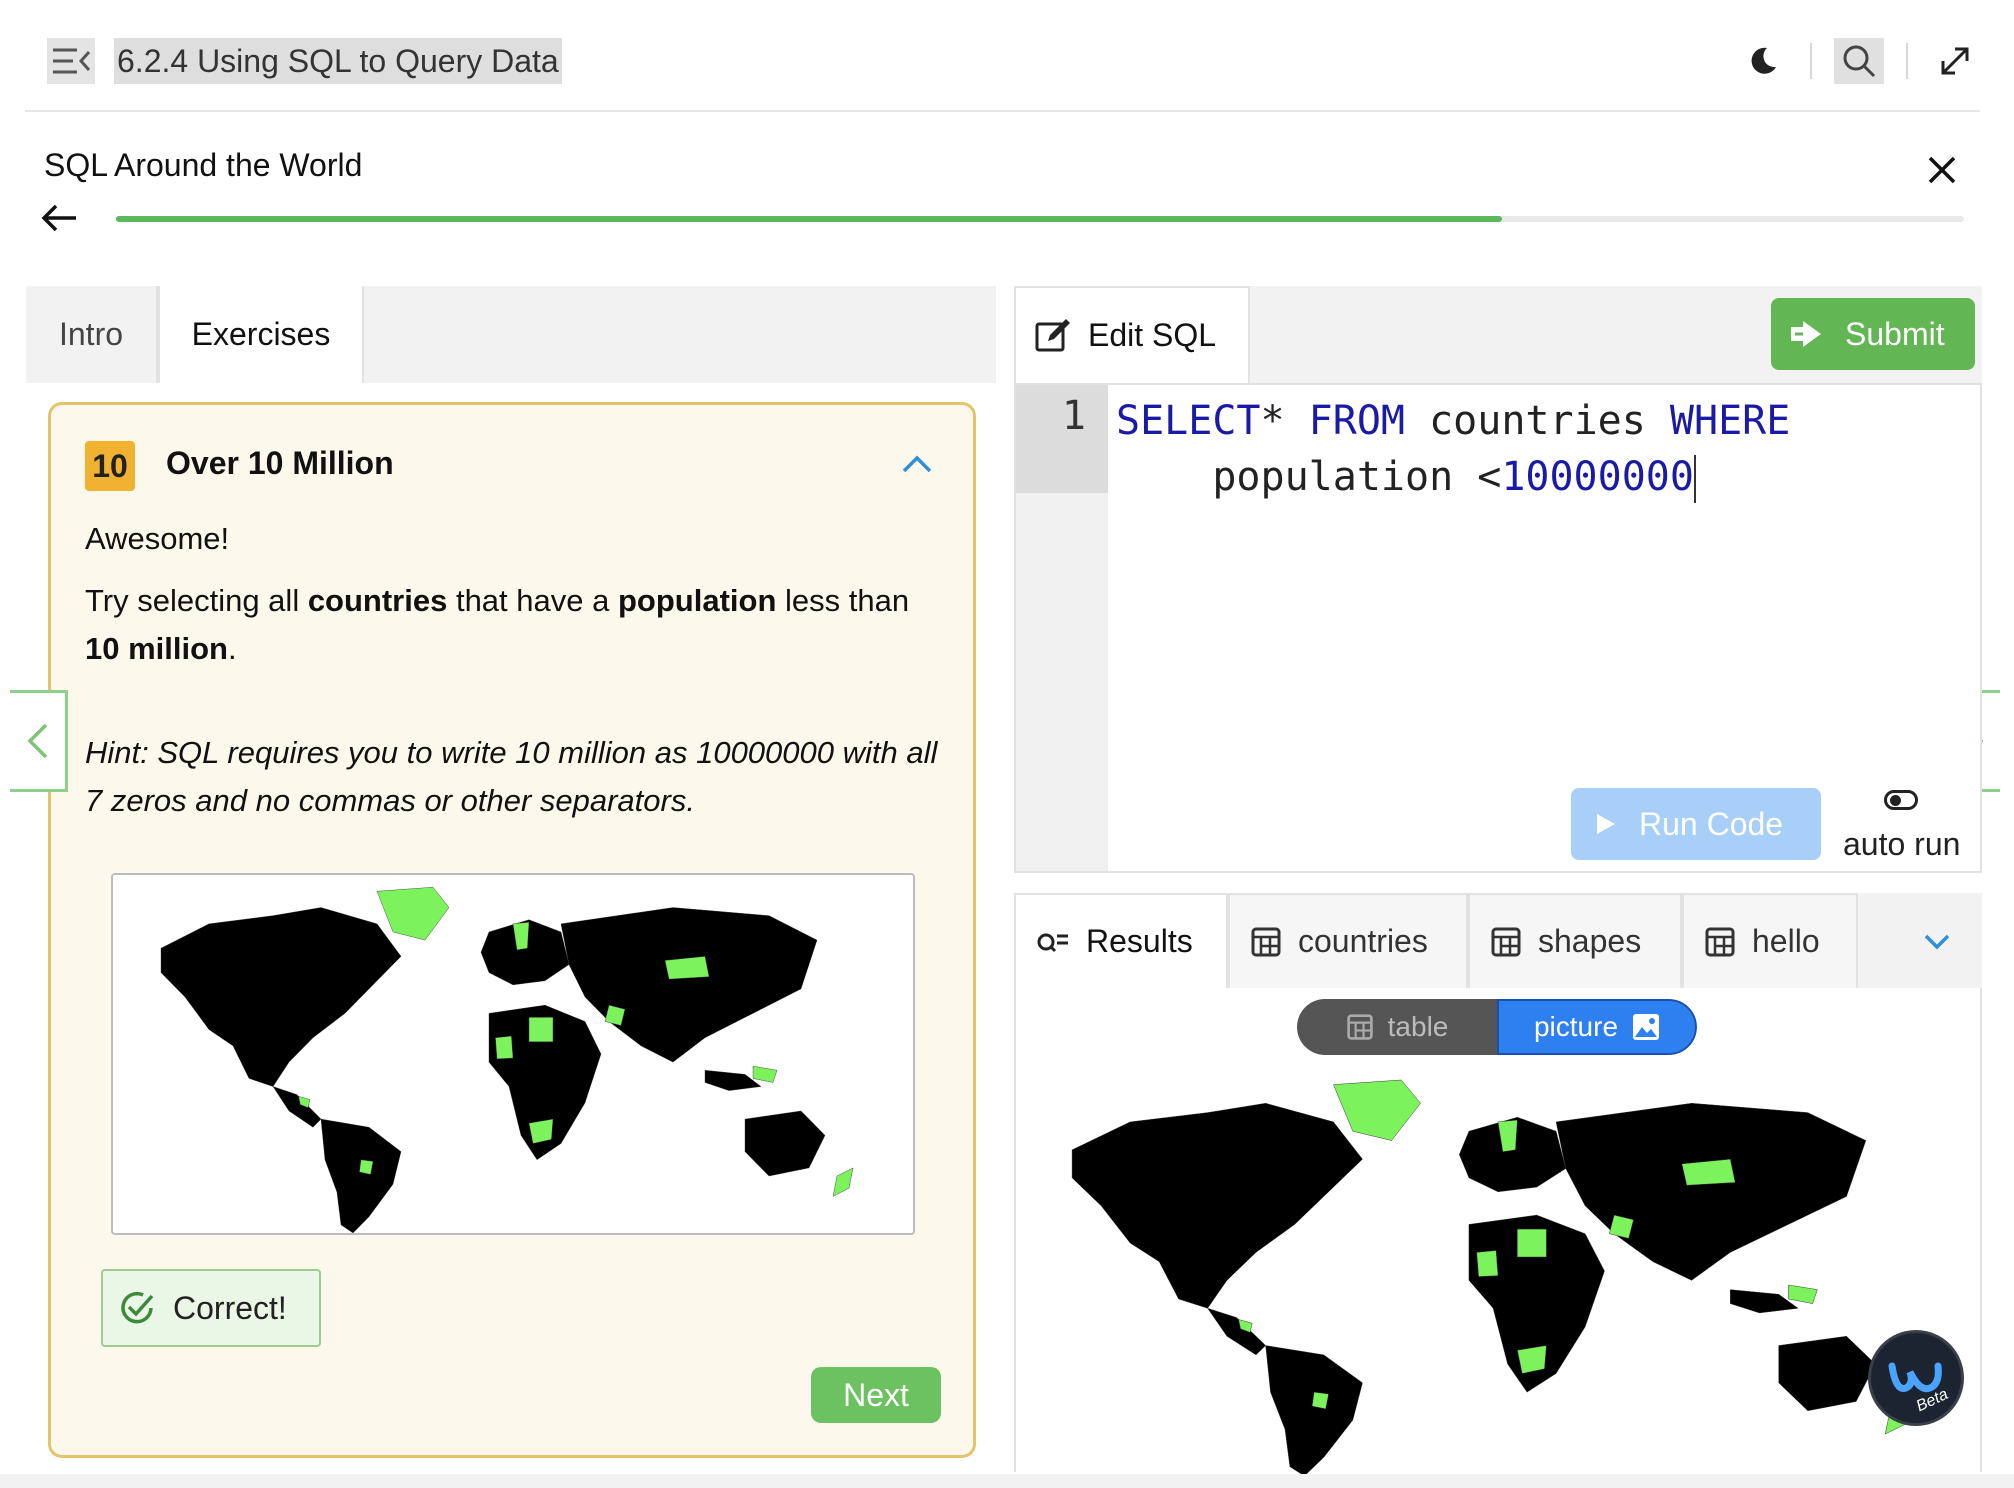 The height and width of the screenshot is (1488, 2014). Describe the element at coordinates (1073, 416) in the screenshot. I see `line-number: 1` at that location.